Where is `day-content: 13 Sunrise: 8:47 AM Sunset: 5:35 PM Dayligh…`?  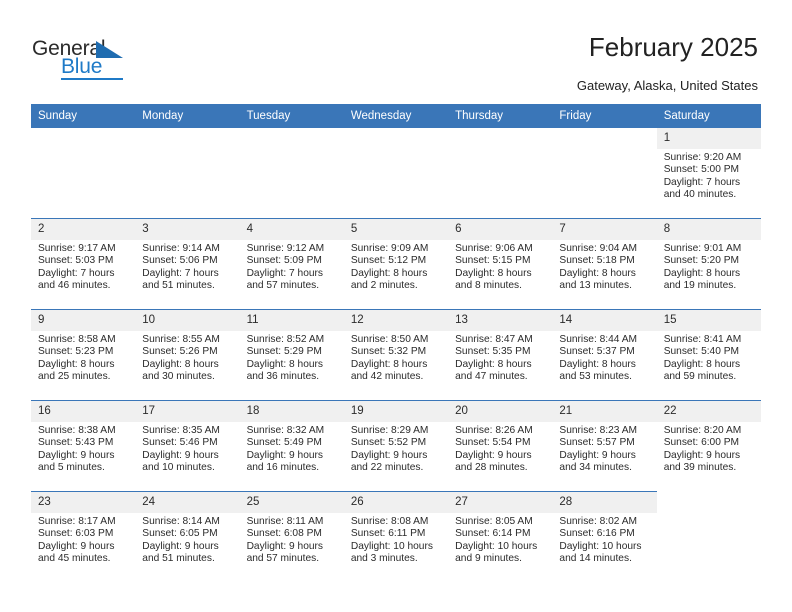
day-content: 13 Sunrise: 8:47 AM Sunset: 5:35 PM Dayligh… is located at coordinates (500, 355).